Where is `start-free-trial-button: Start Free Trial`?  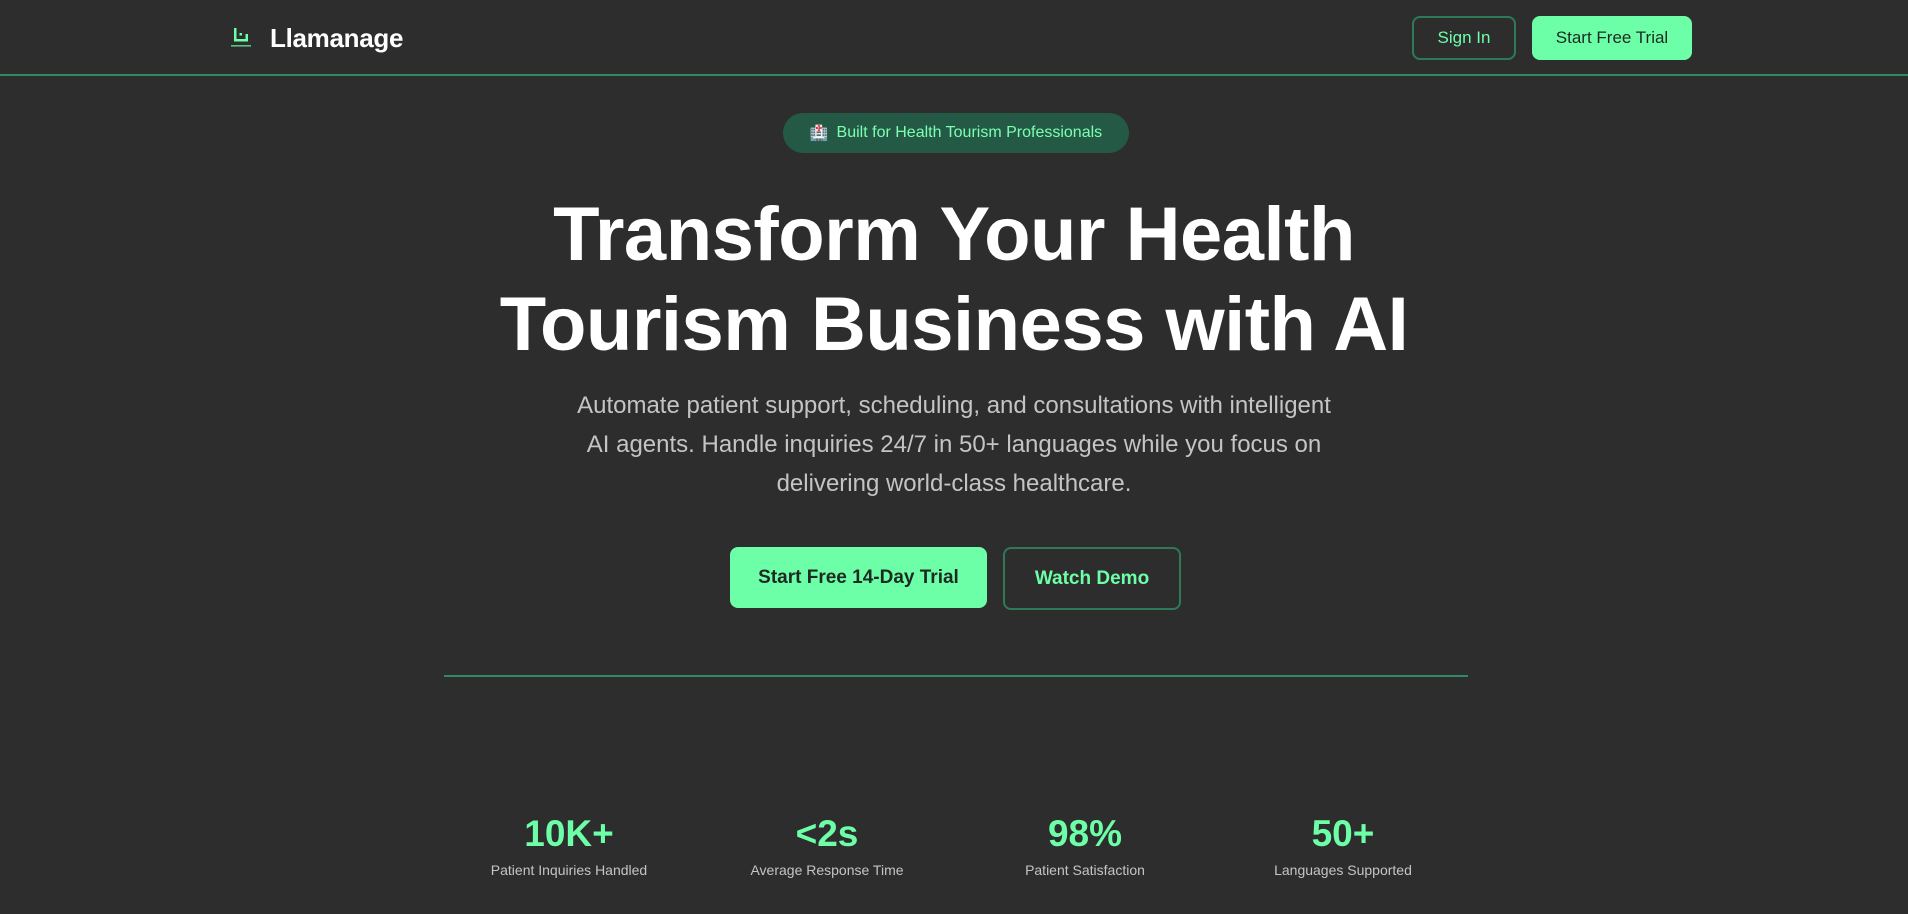
start-free-trial-button: Start Free Trial is located at coordinates (1612, 38).